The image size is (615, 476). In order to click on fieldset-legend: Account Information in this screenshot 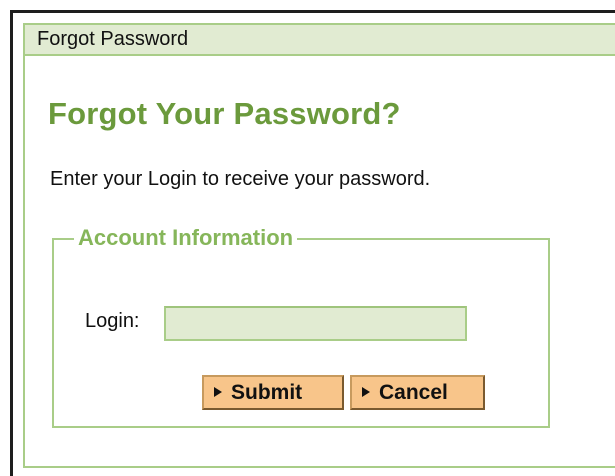, I will do `click(186, 238)`.